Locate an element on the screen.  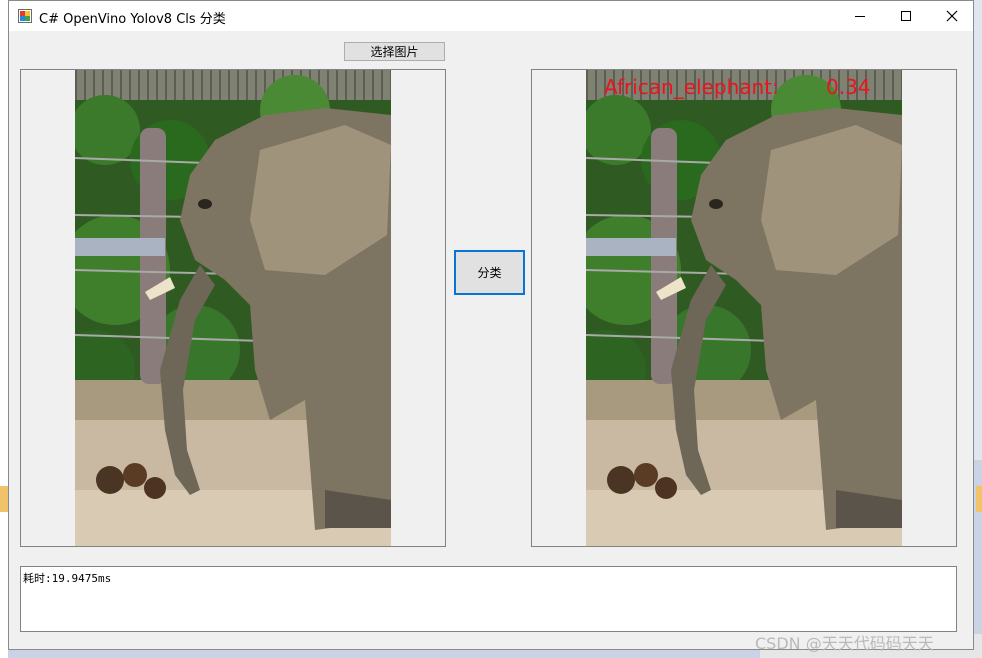
background-highlight-right is located at coordinates (979, 499).